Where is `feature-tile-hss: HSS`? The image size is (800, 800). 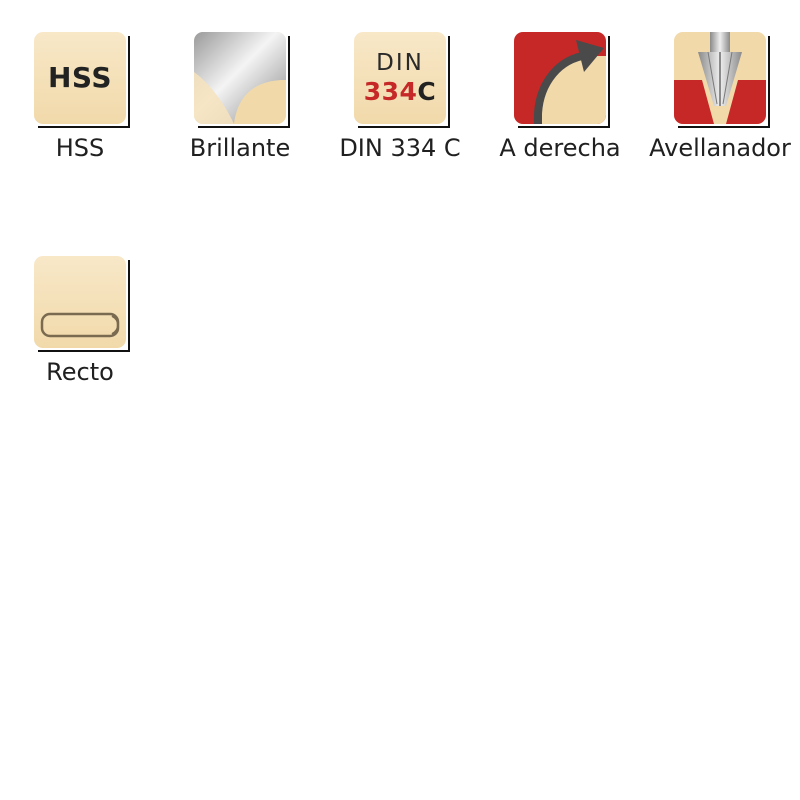 feature-tile-hss: HSS is located at coordinates (82, 80).